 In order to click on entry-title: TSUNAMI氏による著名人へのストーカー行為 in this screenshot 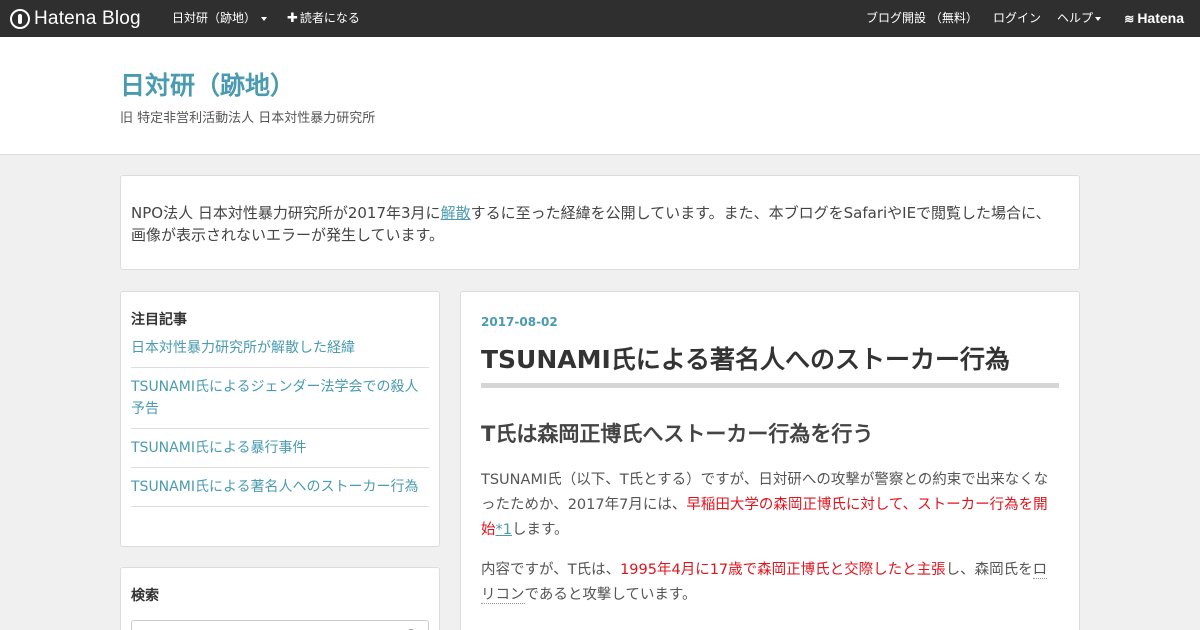, I will do `click(770, 358)`.